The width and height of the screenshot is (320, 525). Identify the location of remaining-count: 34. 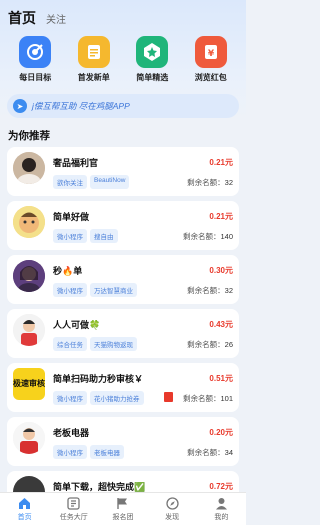
(228, 452).